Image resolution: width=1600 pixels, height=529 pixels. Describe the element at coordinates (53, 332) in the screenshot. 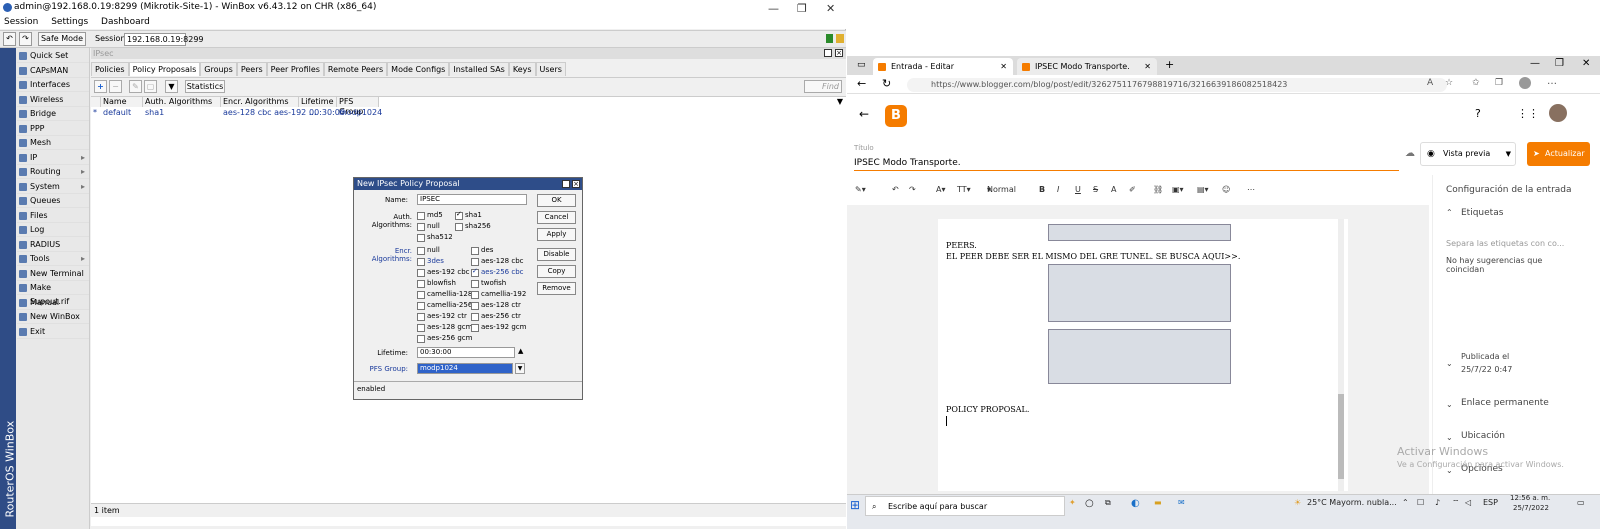

I see `sidebar-item-exit: Exit` at that location.